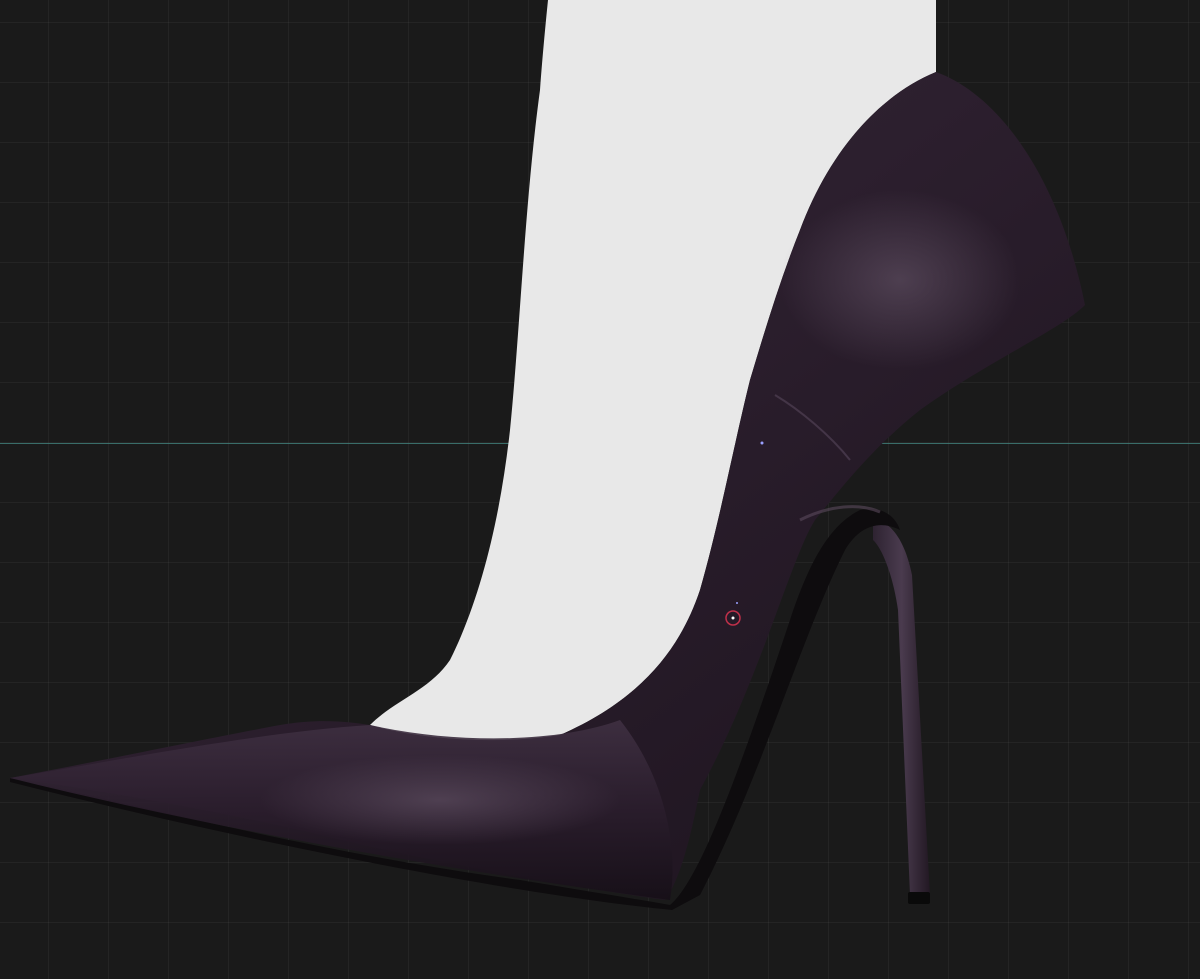 This screenshot has height=979, width=1200. Describe the element at coordinates (440, 800) in the screenshot. I see `leather-sheen-vamp` at that location.